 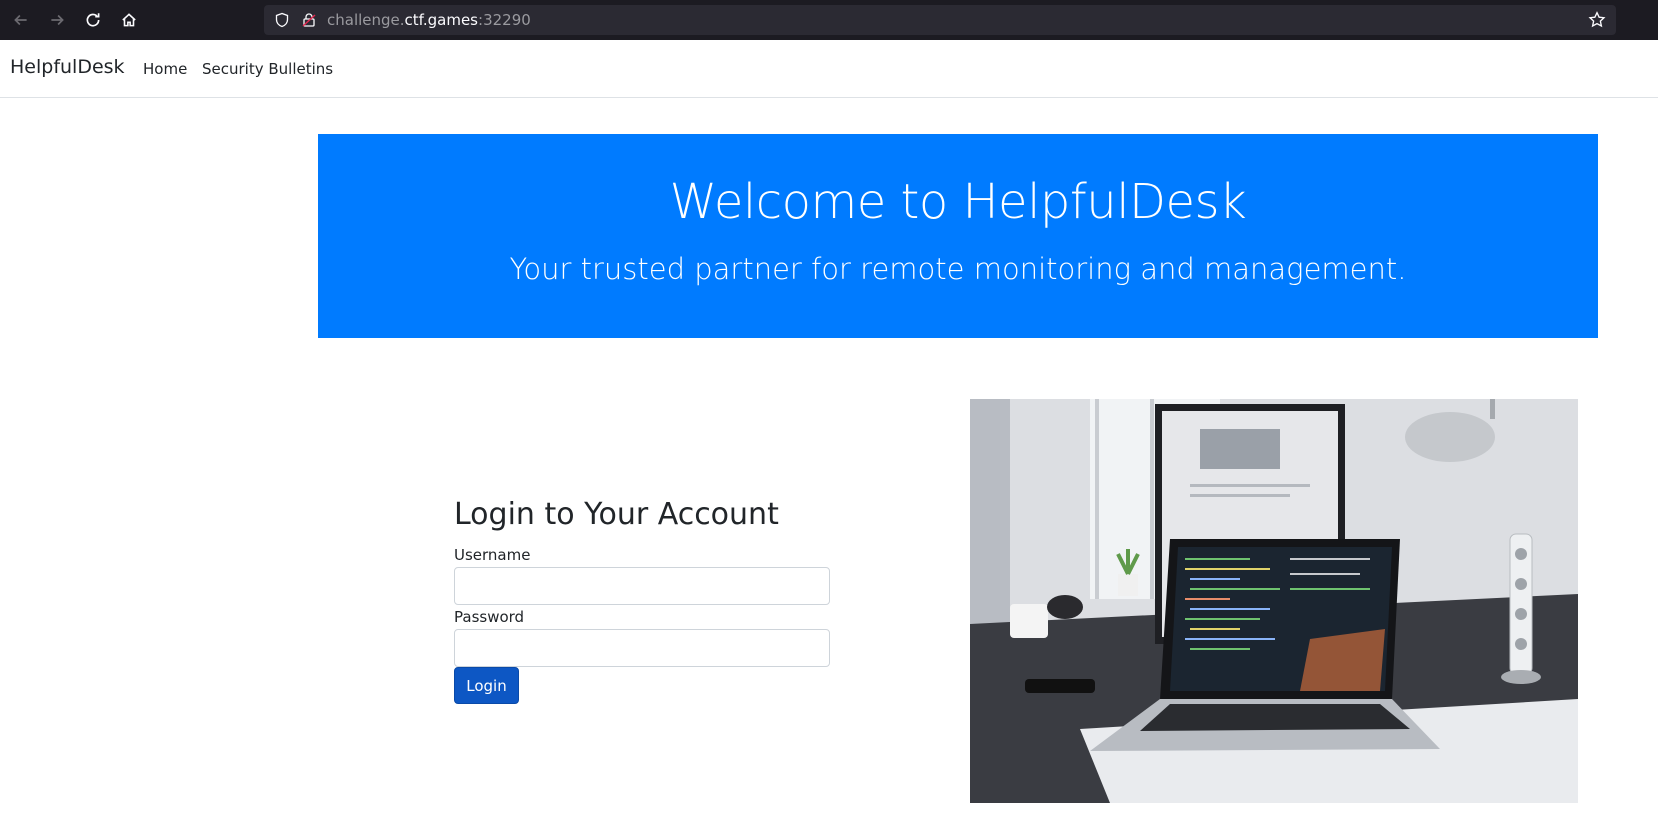 What do you see at coordinates (267, 69) in the screenshot?
I see `nav-security-bulletins-link: Security Bulletins` at bounding box center [267, 69].